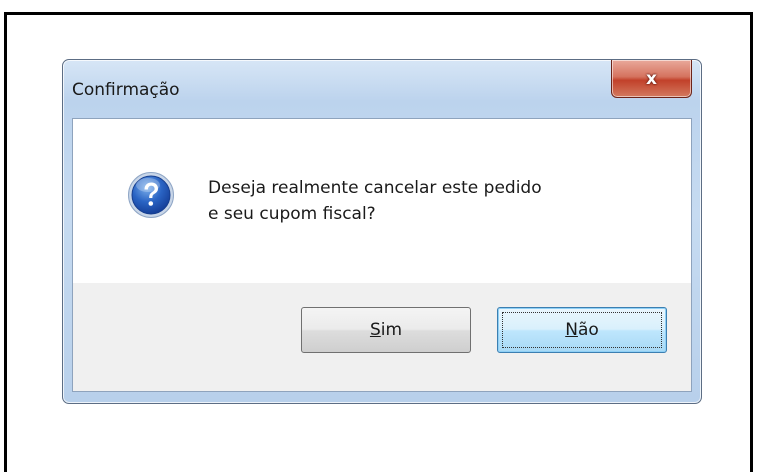 Image resolution: width=757 pixels, height=472 pixels. I want to click on close-icon: x, so click(651, 78).